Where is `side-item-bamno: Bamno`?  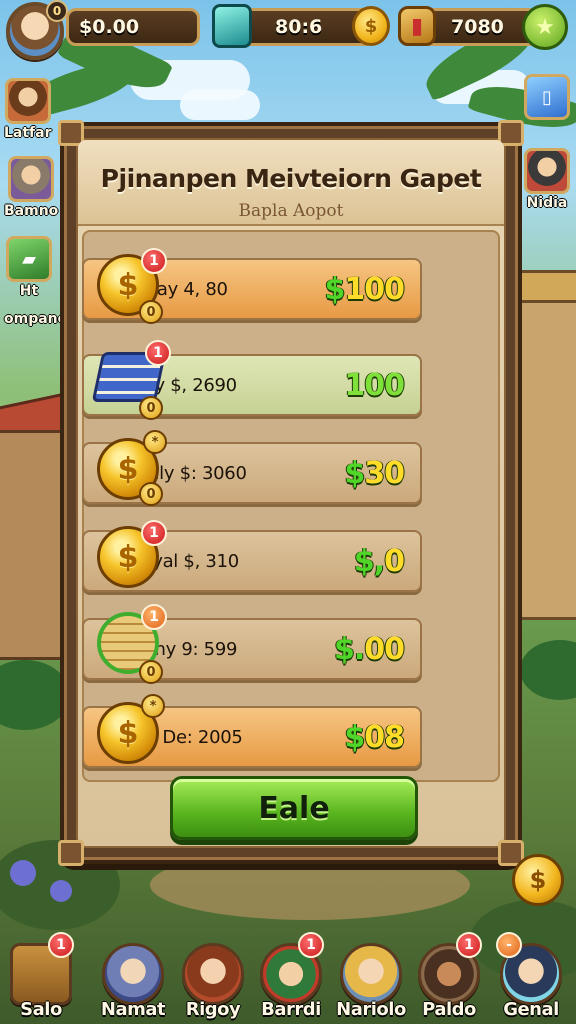 side-item-bamno: Bamno is located at coordinates (31, 187).